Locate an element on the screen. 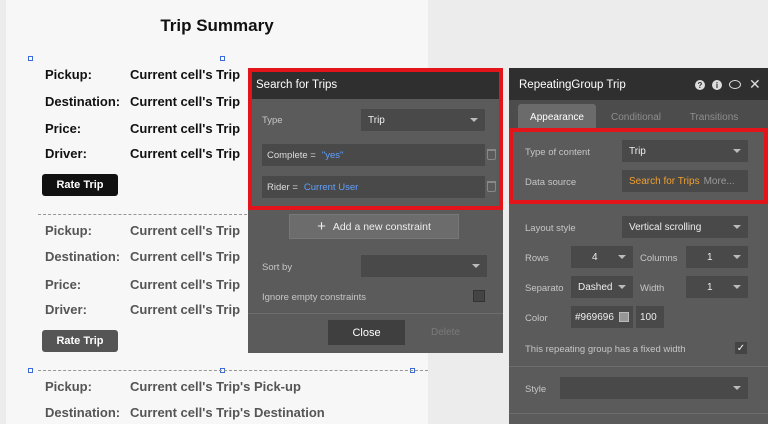  delete-button: Delete is located at coordinates (445, 332).